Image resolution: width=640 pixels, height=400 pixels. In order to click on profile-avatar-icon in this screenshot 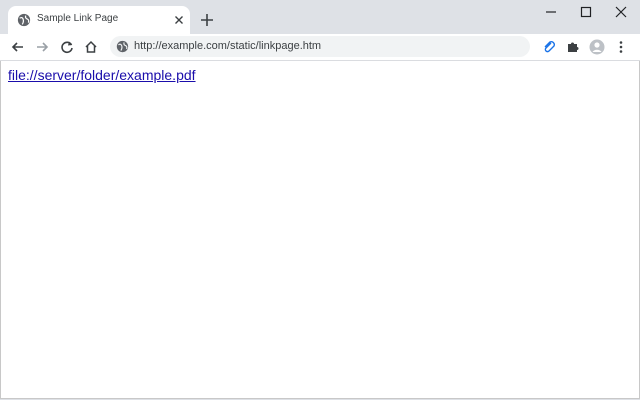, I will do `click(597, 47)`.